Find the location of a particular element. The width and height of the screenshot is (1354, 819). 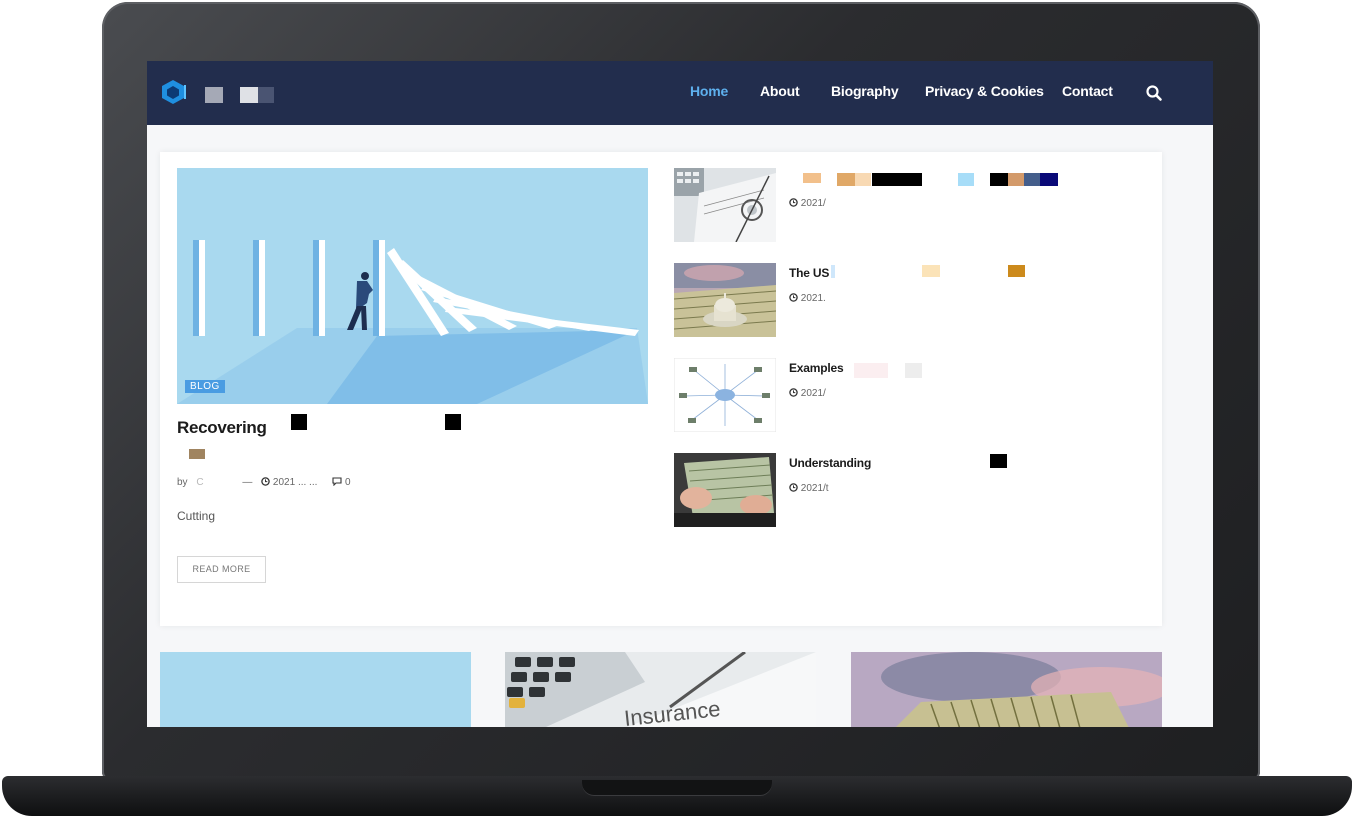

side-post-title: Understanding is located at coordinates (830, 463).